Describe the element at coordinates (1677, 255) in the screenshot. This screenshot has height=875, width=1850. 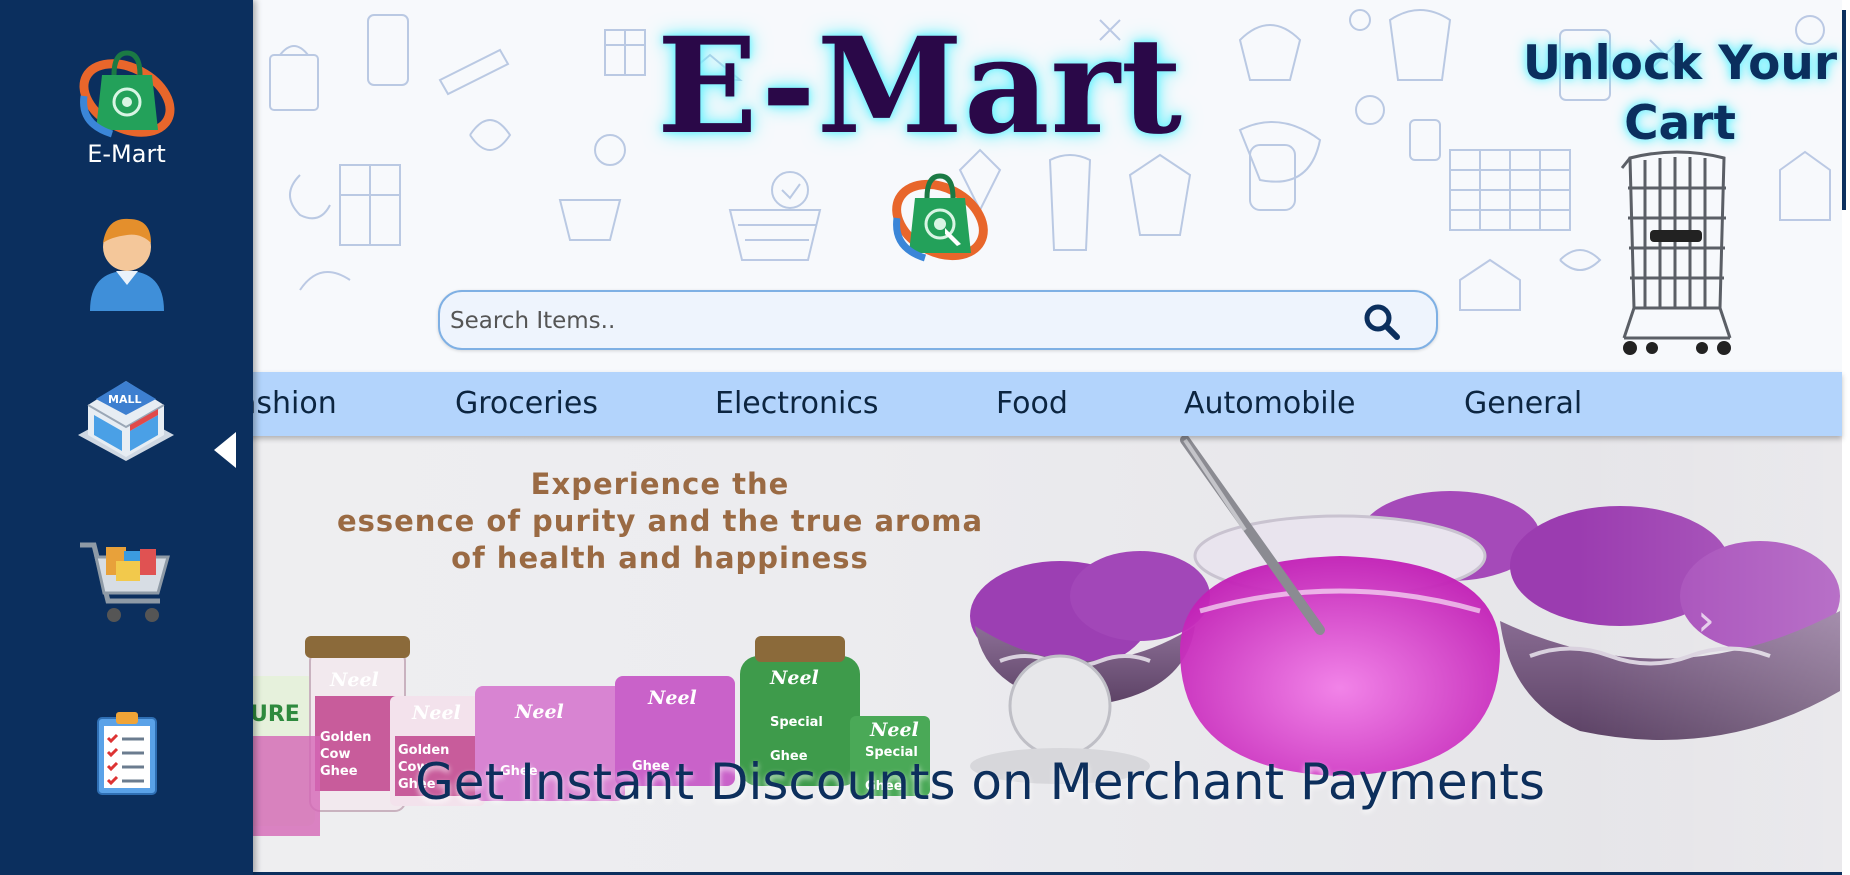
I see `shopping-trolley-icon` at that location.